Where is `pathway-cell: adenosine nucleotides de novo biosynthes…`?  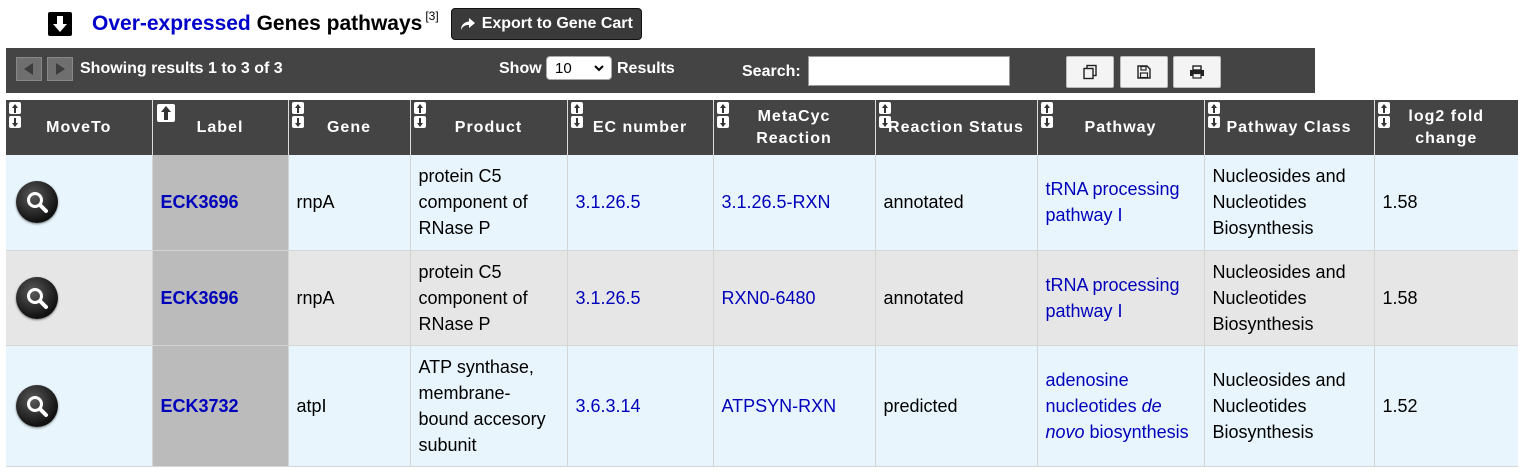 pathway-cell: adenosine nucleotides de novo biosynthes… is located at coordinates (1121, 406).